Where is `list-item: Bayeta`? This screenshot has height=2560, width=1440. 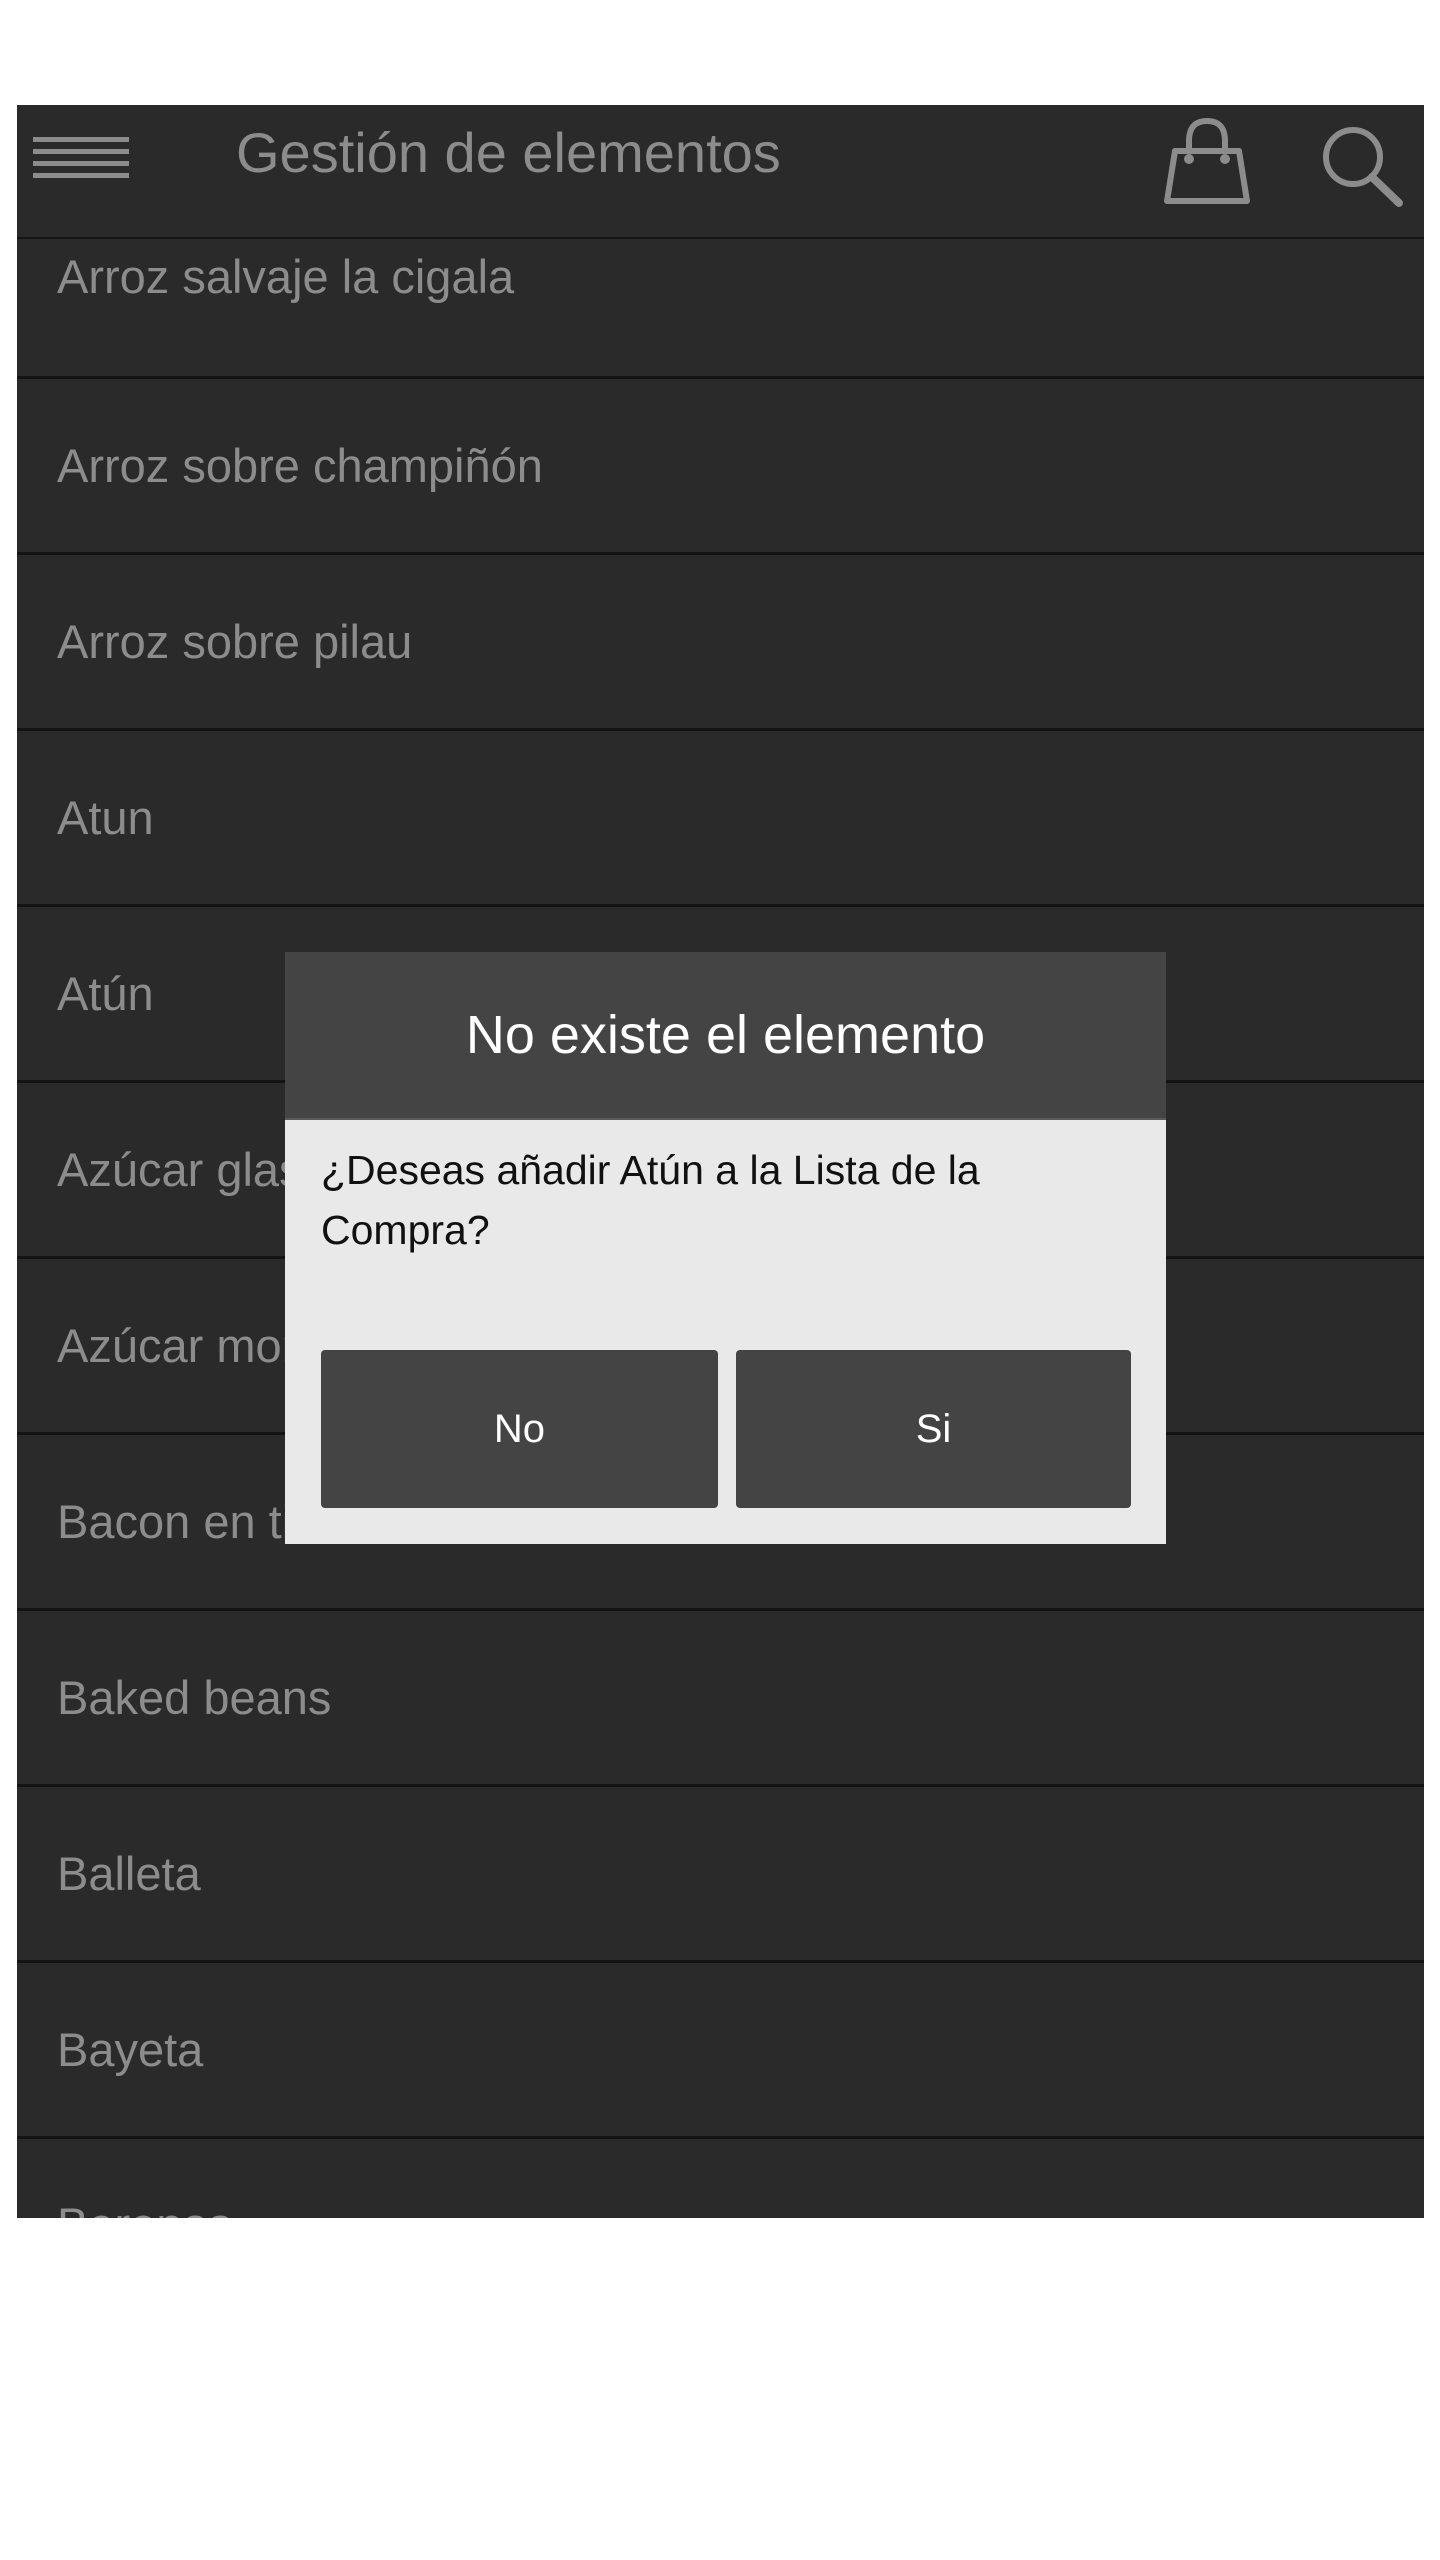 list-item: Bayeta is located at coordinates (720, 2051).